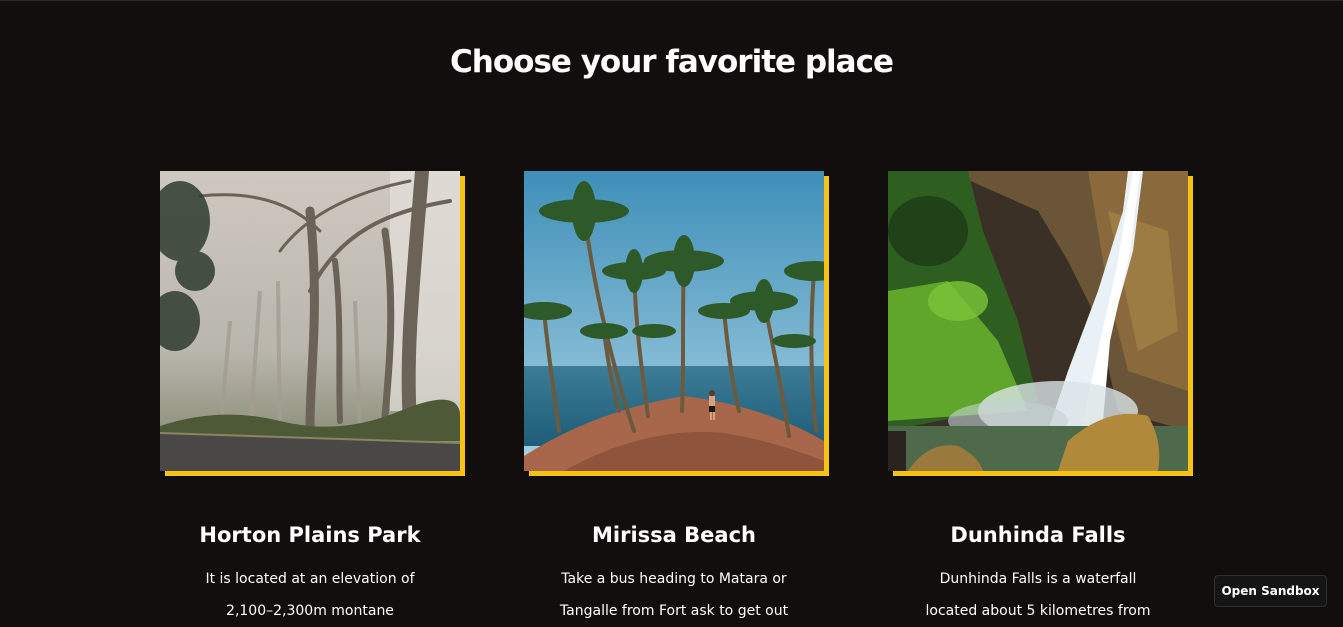  I want to click on description-line: Tangalle from Fort ask to get out, so click(674, 611).